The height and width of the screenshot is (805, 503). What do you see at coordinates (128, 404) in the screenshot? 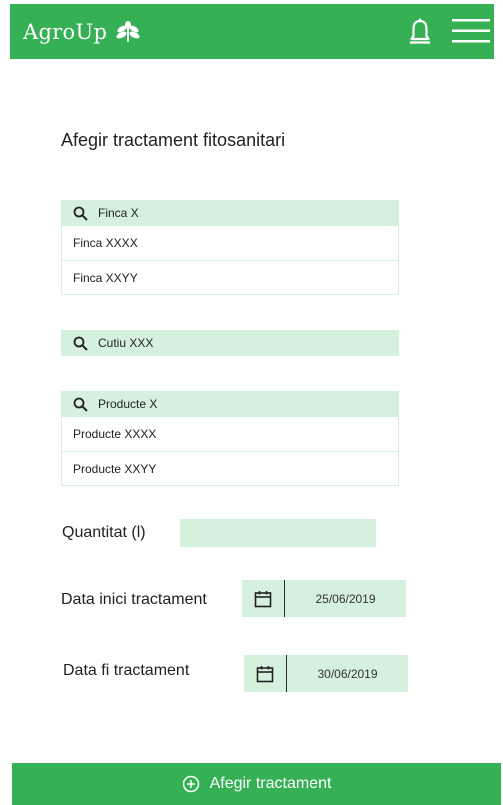
I see `producte-search-value: Producte X` at bounding box center [128, 404].